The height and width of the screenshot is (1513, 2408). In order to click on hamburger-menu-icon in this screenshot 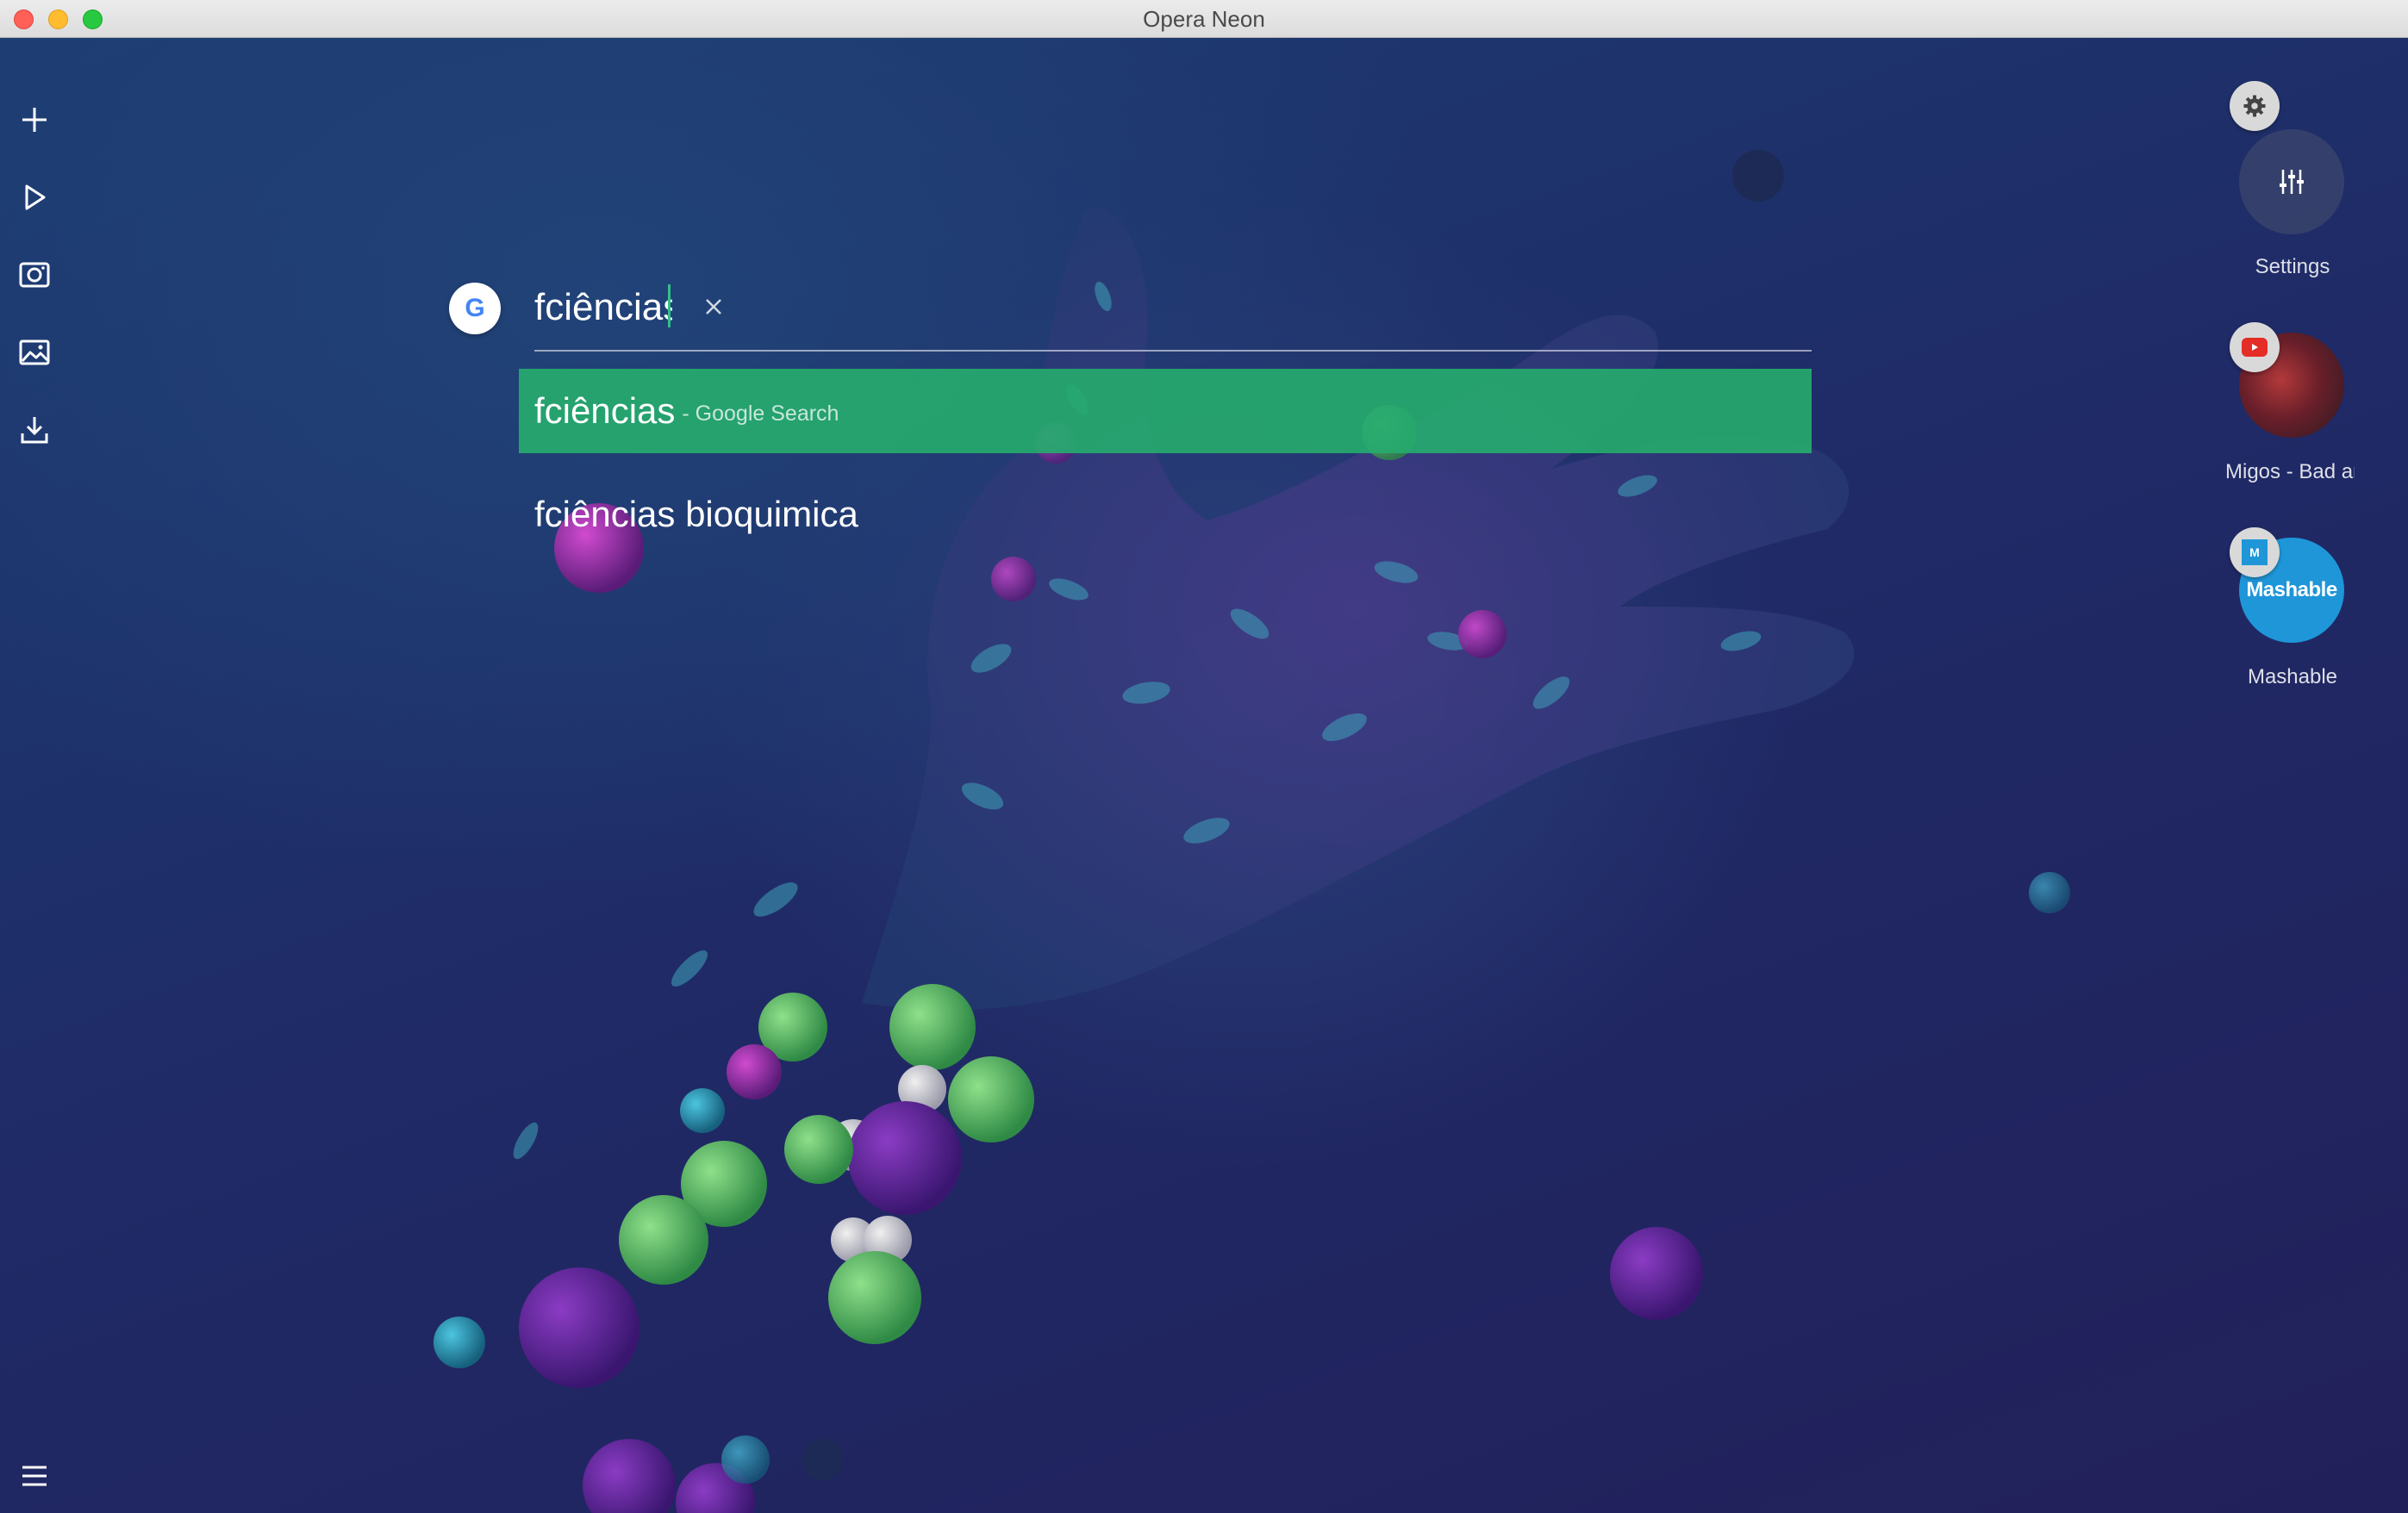, I will do `click(34, 1476)`.